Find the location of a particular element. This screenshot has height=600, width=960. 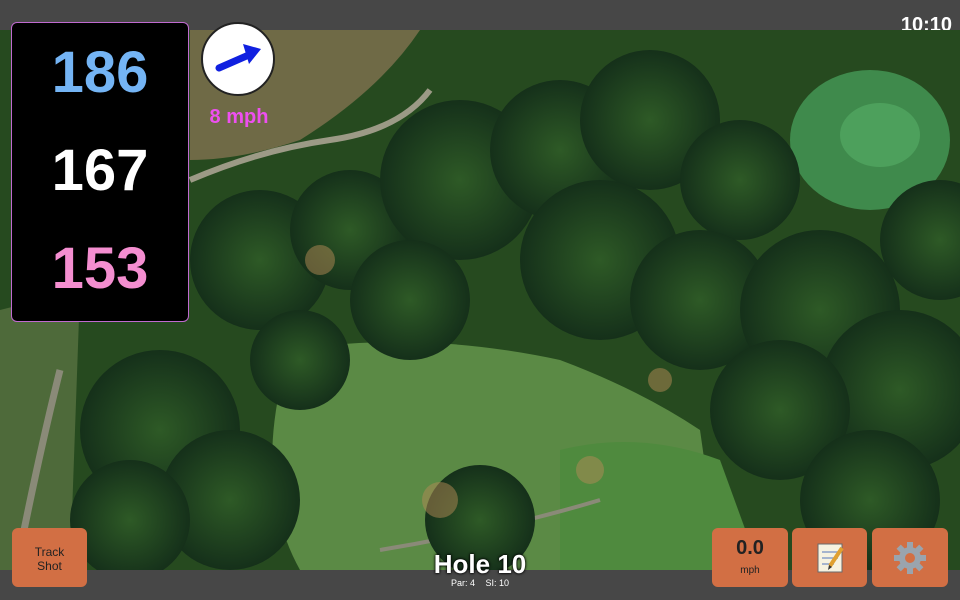

par-label: Par: 4 is located at coordinates (462, 583).